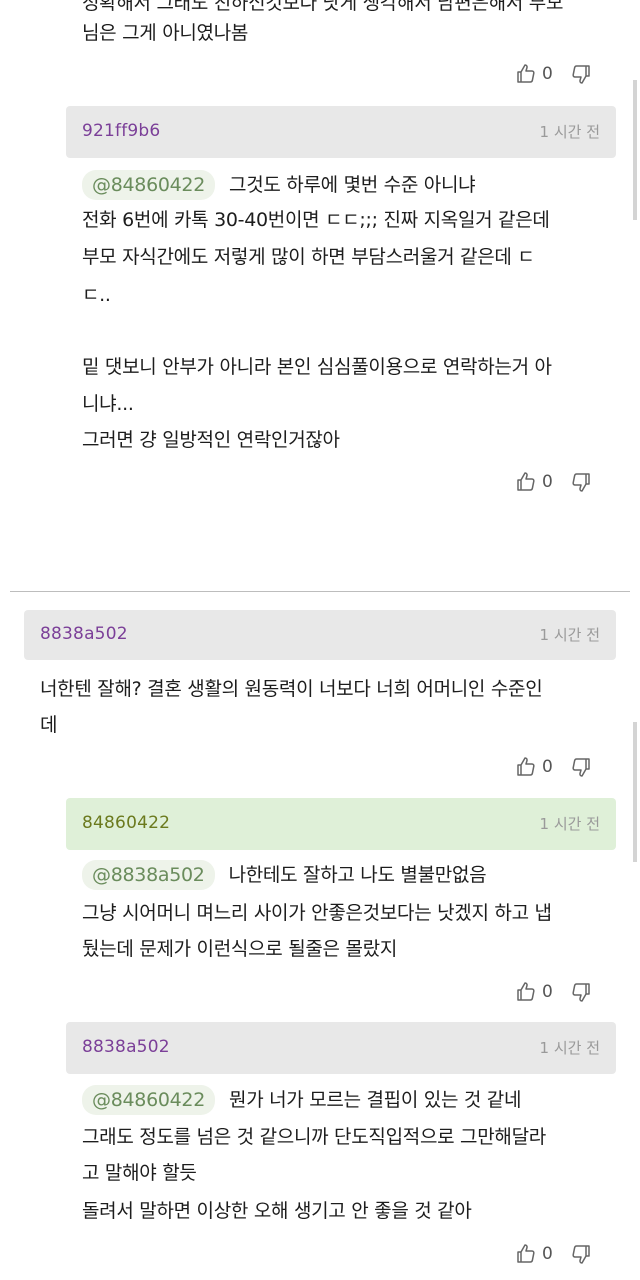 Image resolution: width=640 pixels, height=1280 pixels. What do you see at coordinates (320, 635) in the screenshot?
I see `comment-header: 8838a502 1 시간 전` at bounding box center [320, 635].